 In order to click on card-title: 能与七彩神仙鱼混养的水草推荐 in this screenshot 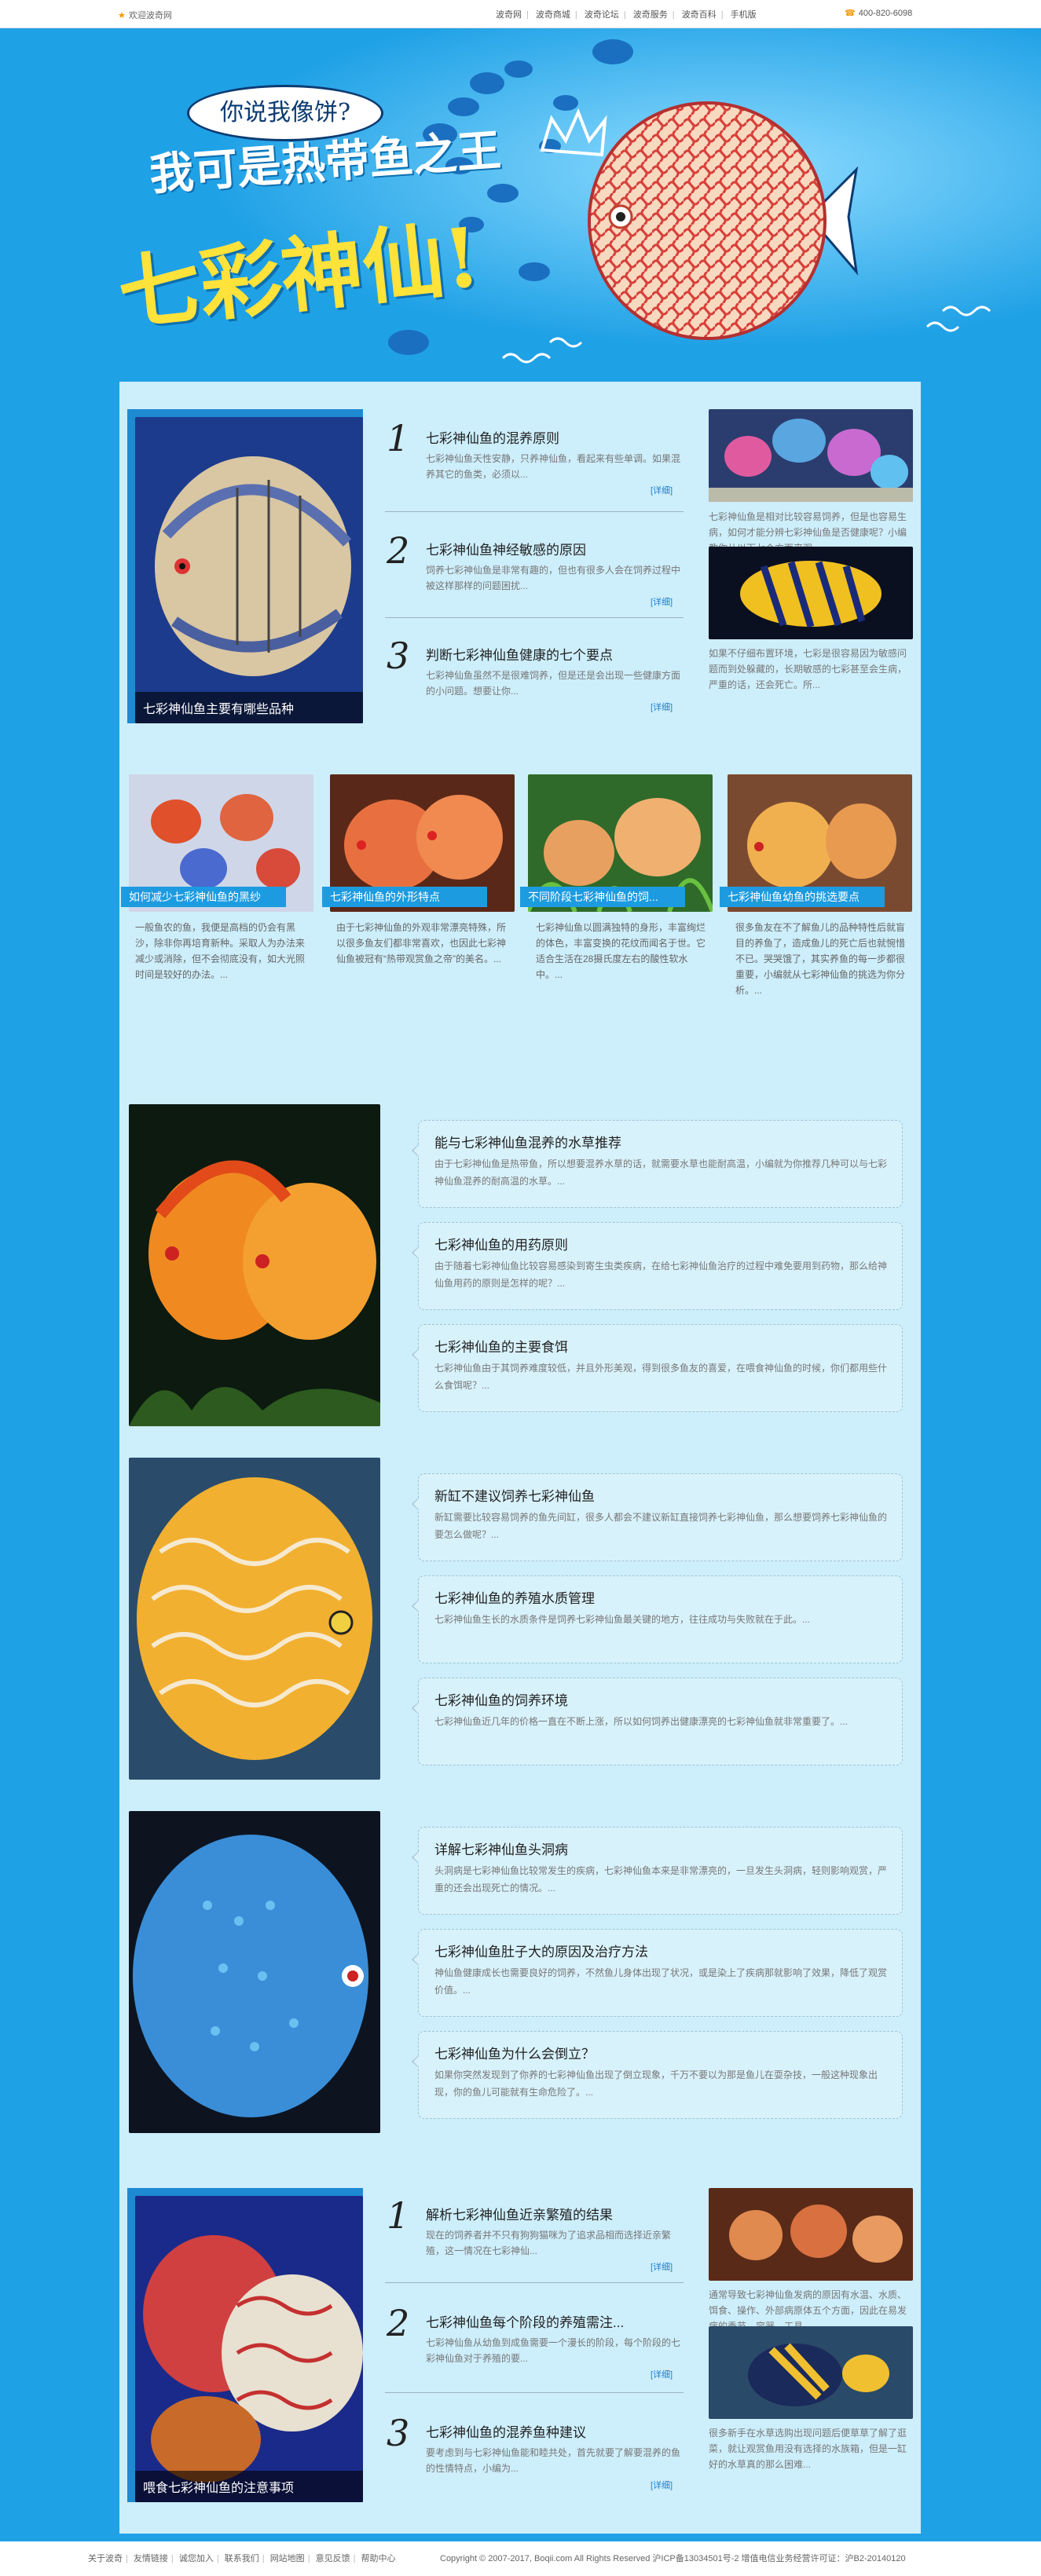, I will do `click(527, 1141)`.